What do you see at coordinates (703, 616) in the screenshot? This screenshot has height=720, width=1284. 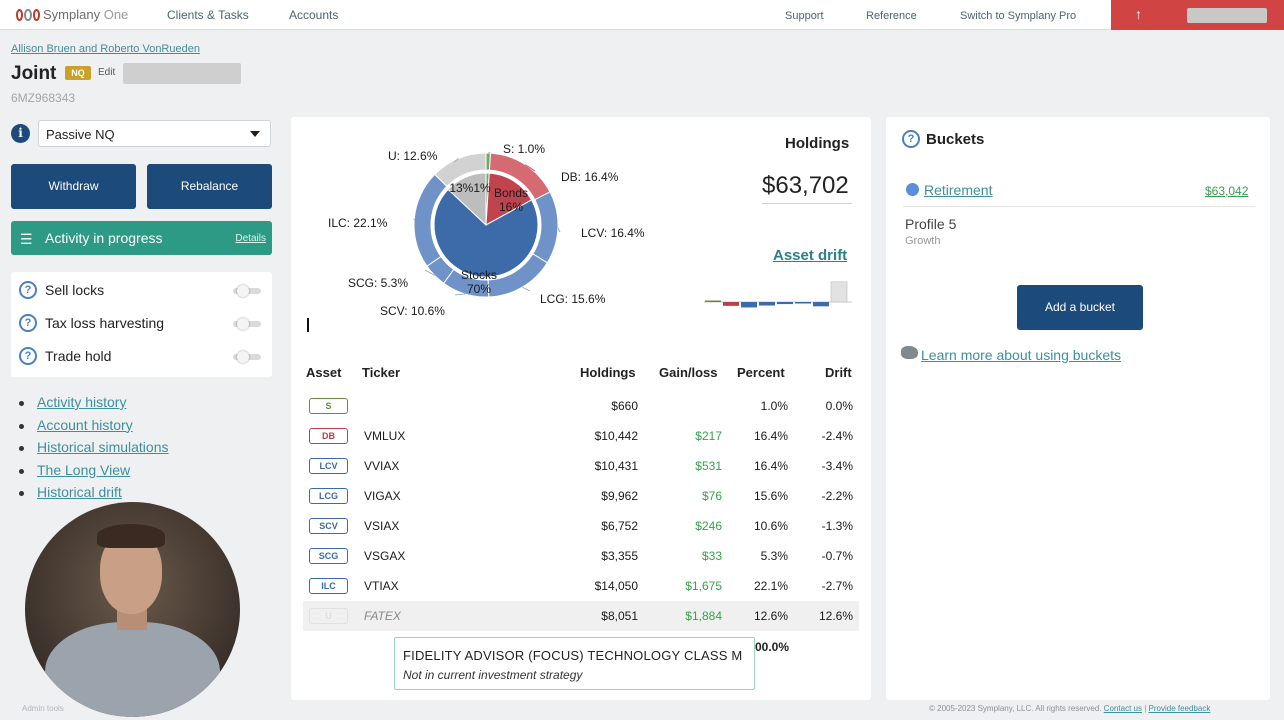 I see `gain-value: $1,884` at bounding box center [703, 616].